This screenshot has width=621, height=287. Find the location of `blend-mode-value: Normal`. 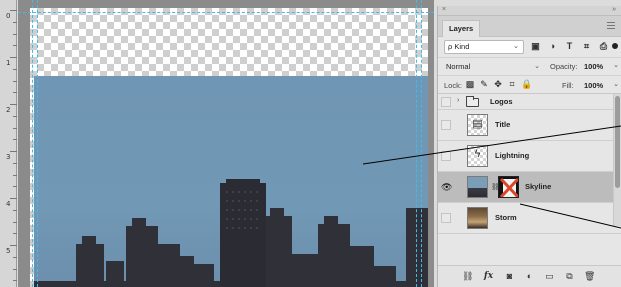

blend-mode-value: Normal is located at coordinates (458, 66).